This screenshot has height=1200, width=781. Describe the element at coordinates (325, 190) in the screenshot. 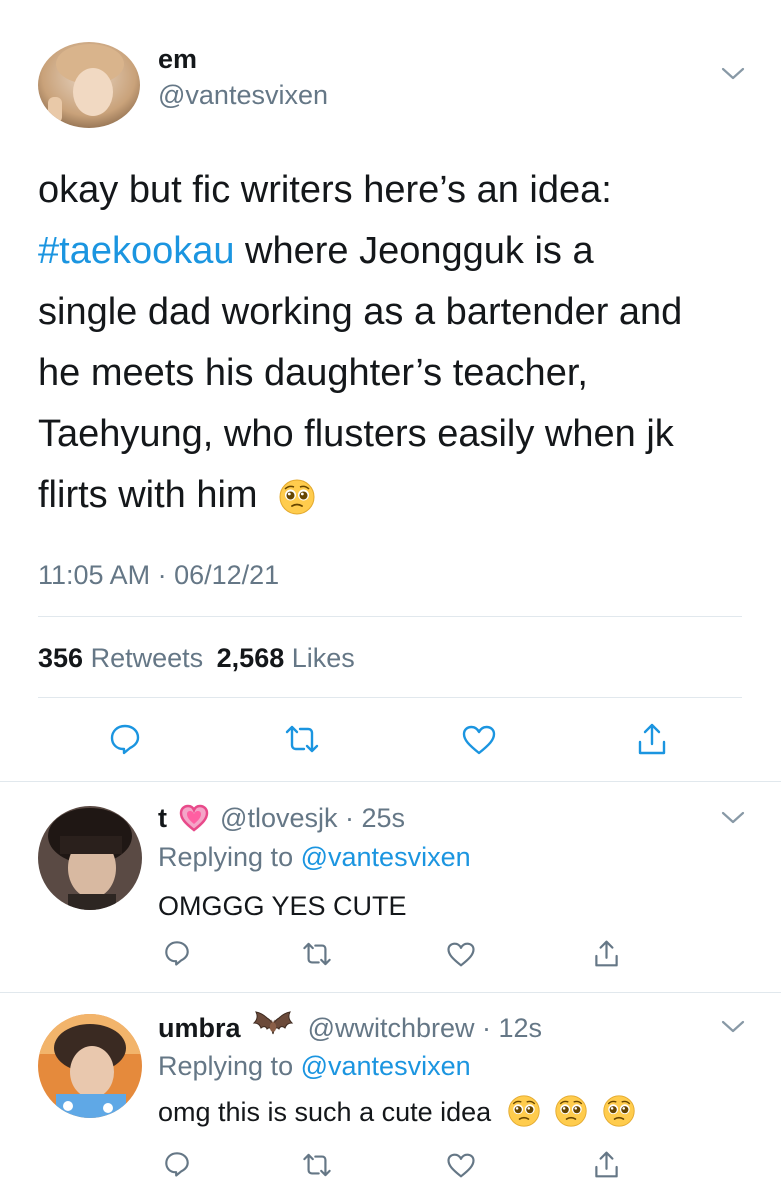

I see `tweet-text-line: okay but fic writers here’s an idea:` at that location.